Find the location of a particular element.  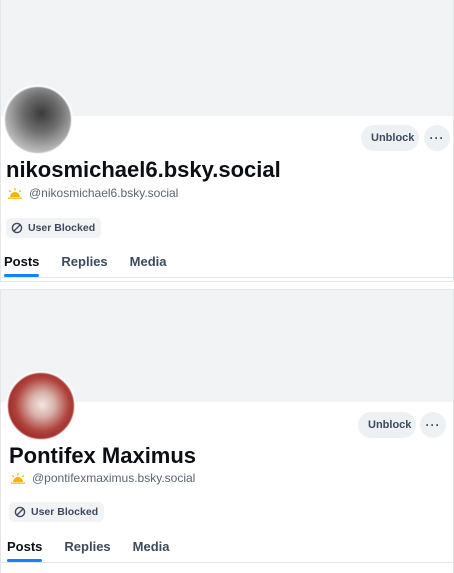

handle-row: @pontifexmaximus.bsky.social is located at coordinates (102, 478).